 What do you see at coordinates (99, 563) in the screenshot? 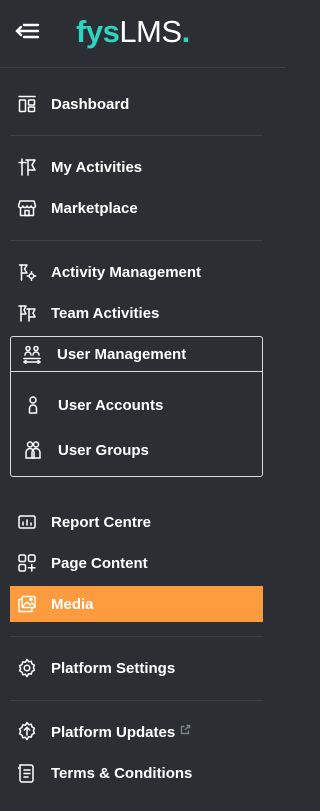
I see `nav-item-label: Page Content` at bounding box center [99, 563].